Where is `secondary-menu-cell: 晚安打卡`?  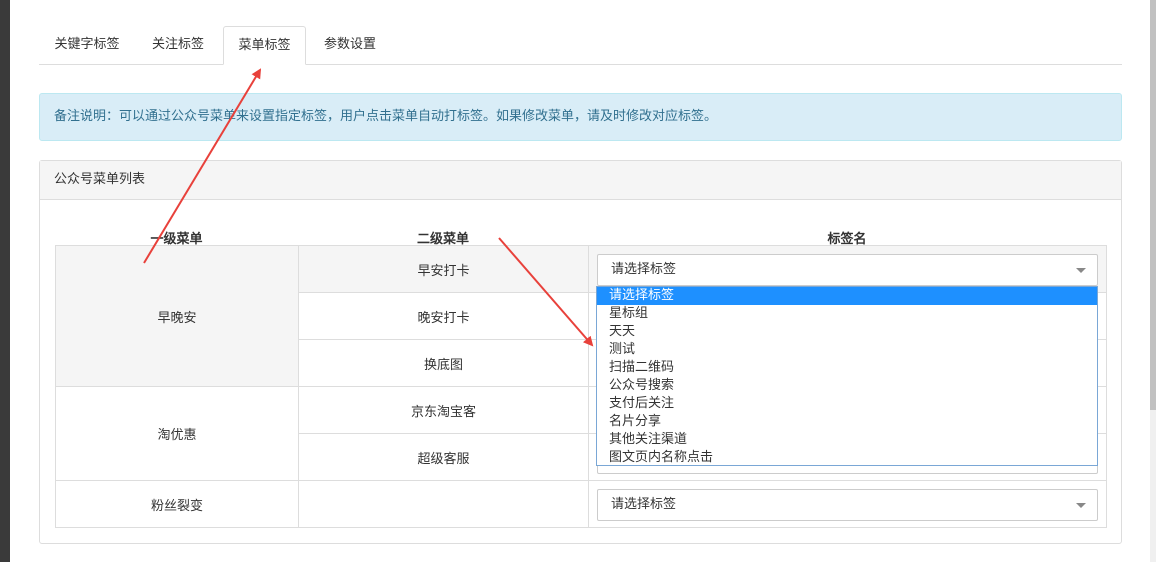 secondary-menu-cell: 晚安打卡 is located at coordinates (443, 316).